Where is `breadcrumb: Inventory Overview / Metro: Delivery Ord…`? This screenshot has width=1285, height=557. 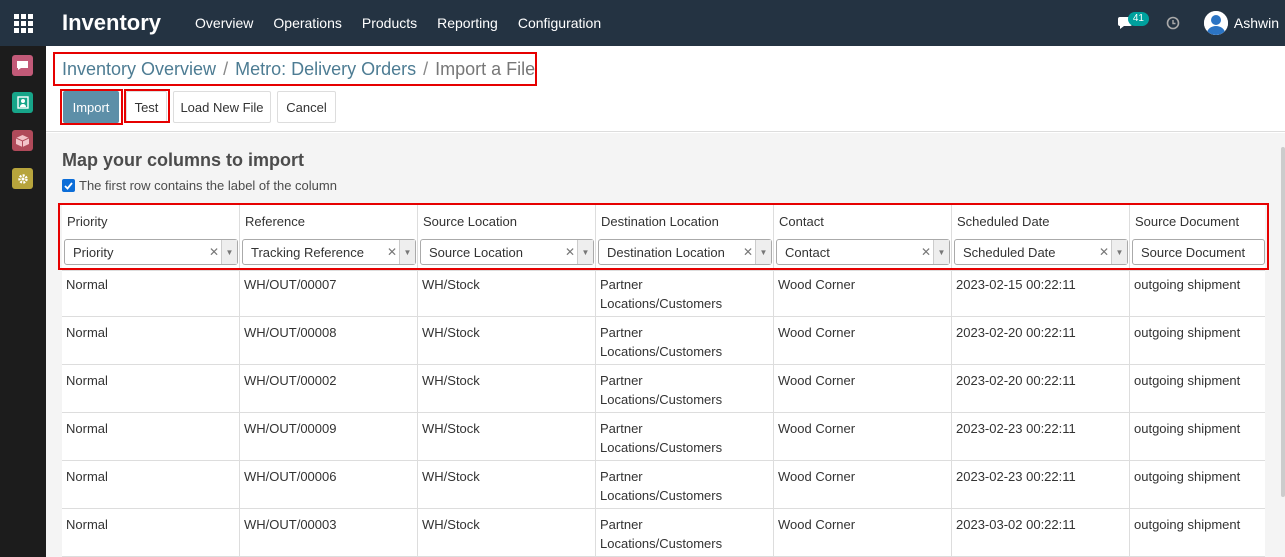
breadcrumb: Inventory Overview / Metro: Delivery Ord… is located at coordinates (295, 69).